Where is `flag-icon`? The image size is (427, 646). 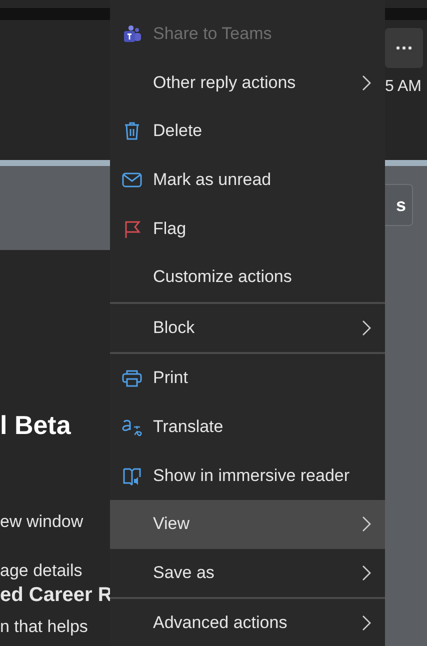
flag-icon is located at coordinates (131, 228).